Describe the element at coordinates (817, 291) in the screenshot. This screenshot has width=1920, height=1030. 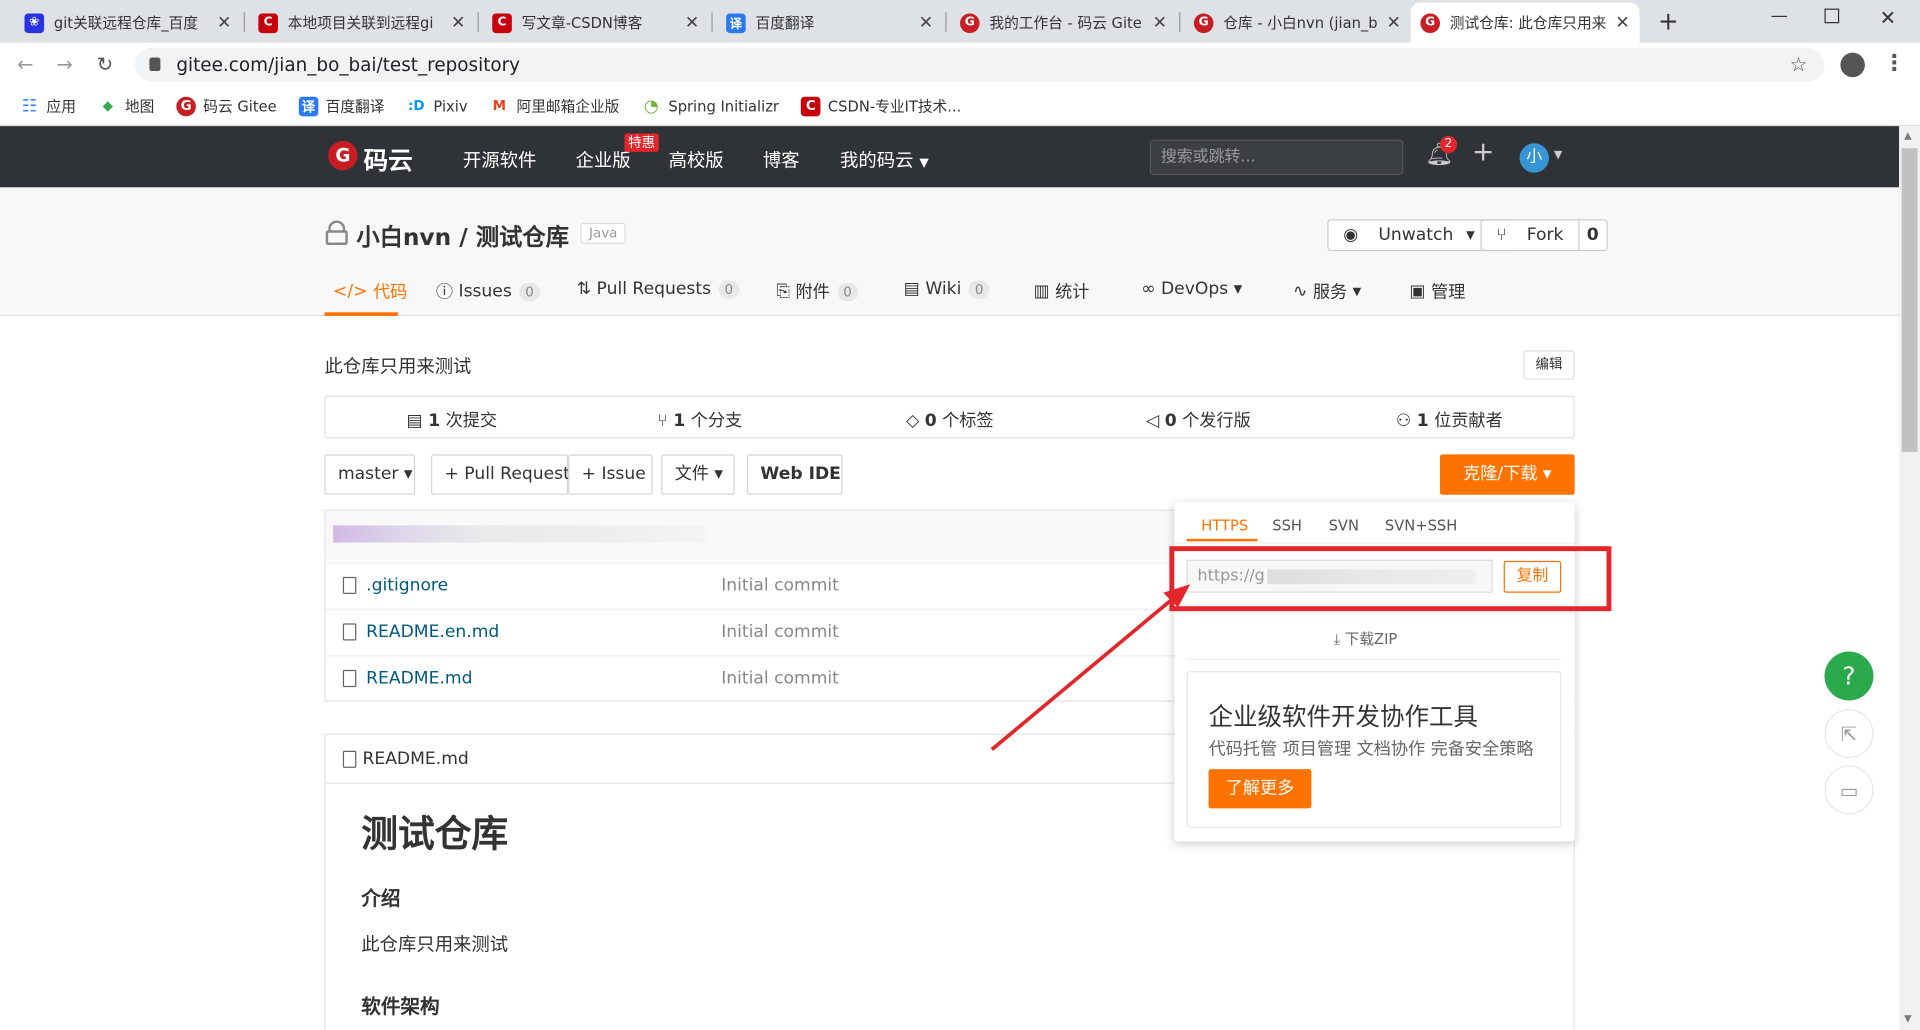
I see `tab-attachments: ⎘ 附件 0` at that location.